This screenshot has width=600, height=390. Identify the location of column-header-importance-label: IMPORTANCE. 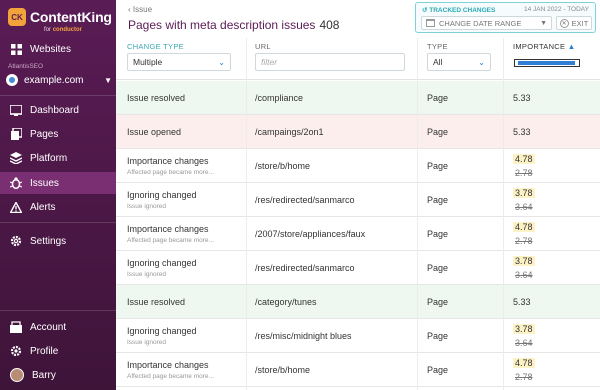
(539, 46).